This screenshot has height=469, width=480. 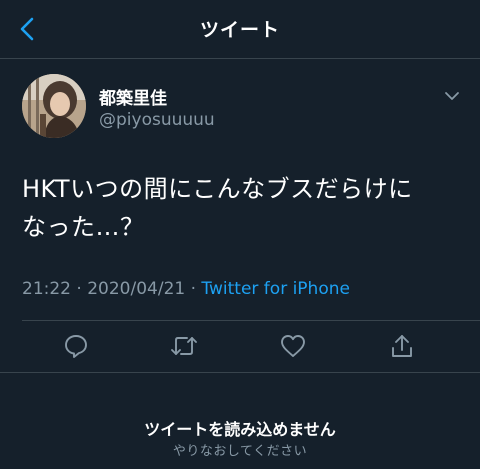 I want to click on retweet-button, so click(x=184, y=346).